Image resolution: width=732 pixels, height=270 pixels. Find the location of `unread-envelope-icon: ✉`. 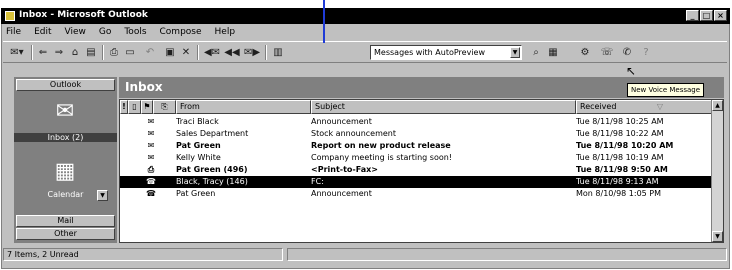

unread-envelope-icon: ✉ is located at coordinates (151, 145).